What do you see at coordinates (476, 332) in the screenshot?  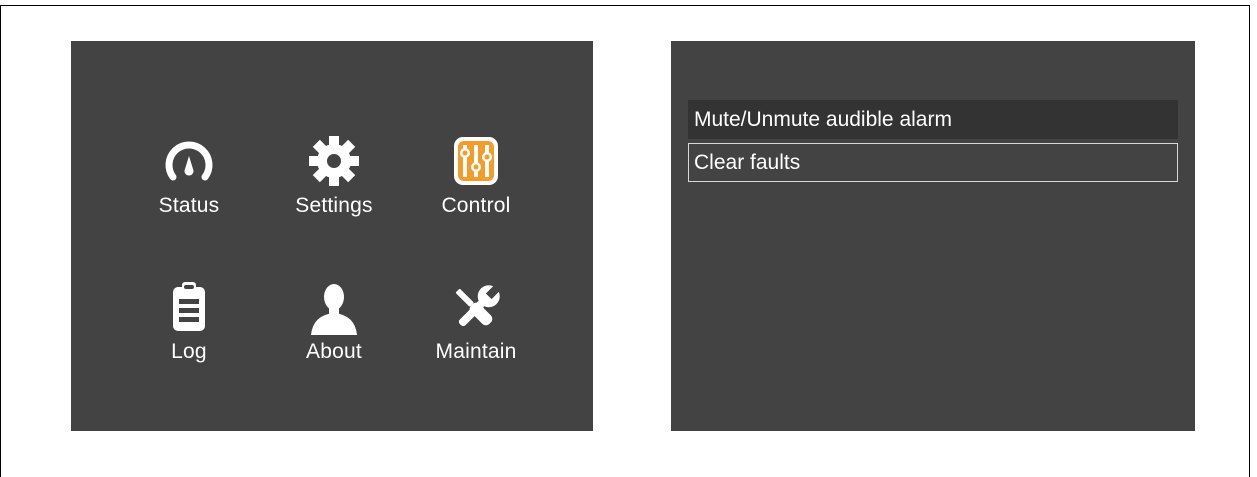 I see `menu-tile-maintain: Maintain` at bounding box center [476, 332].